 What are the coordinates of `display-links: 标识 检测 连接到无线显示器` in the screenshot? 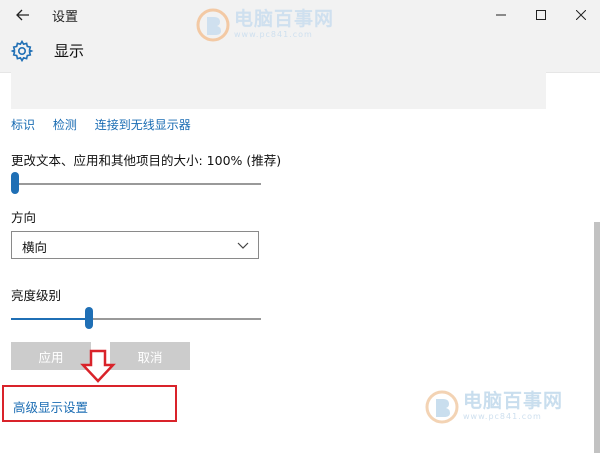 It's located at (108, 124).